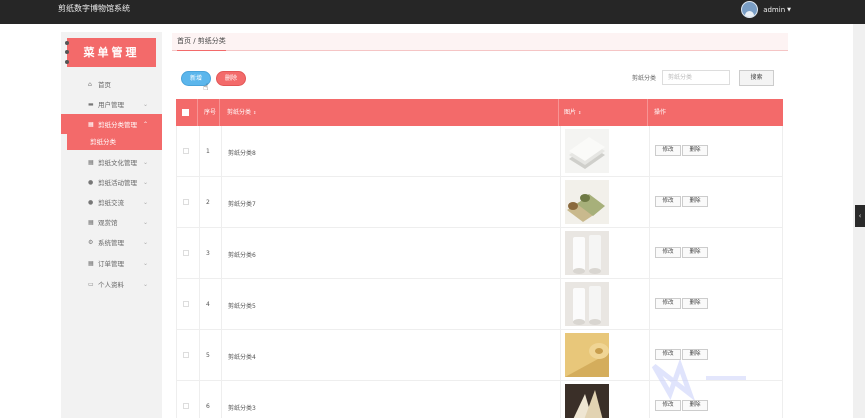 Image resolution: width=865 pixels, height=418 pixels. I want to click on row-index: 3, so click(208, 253).